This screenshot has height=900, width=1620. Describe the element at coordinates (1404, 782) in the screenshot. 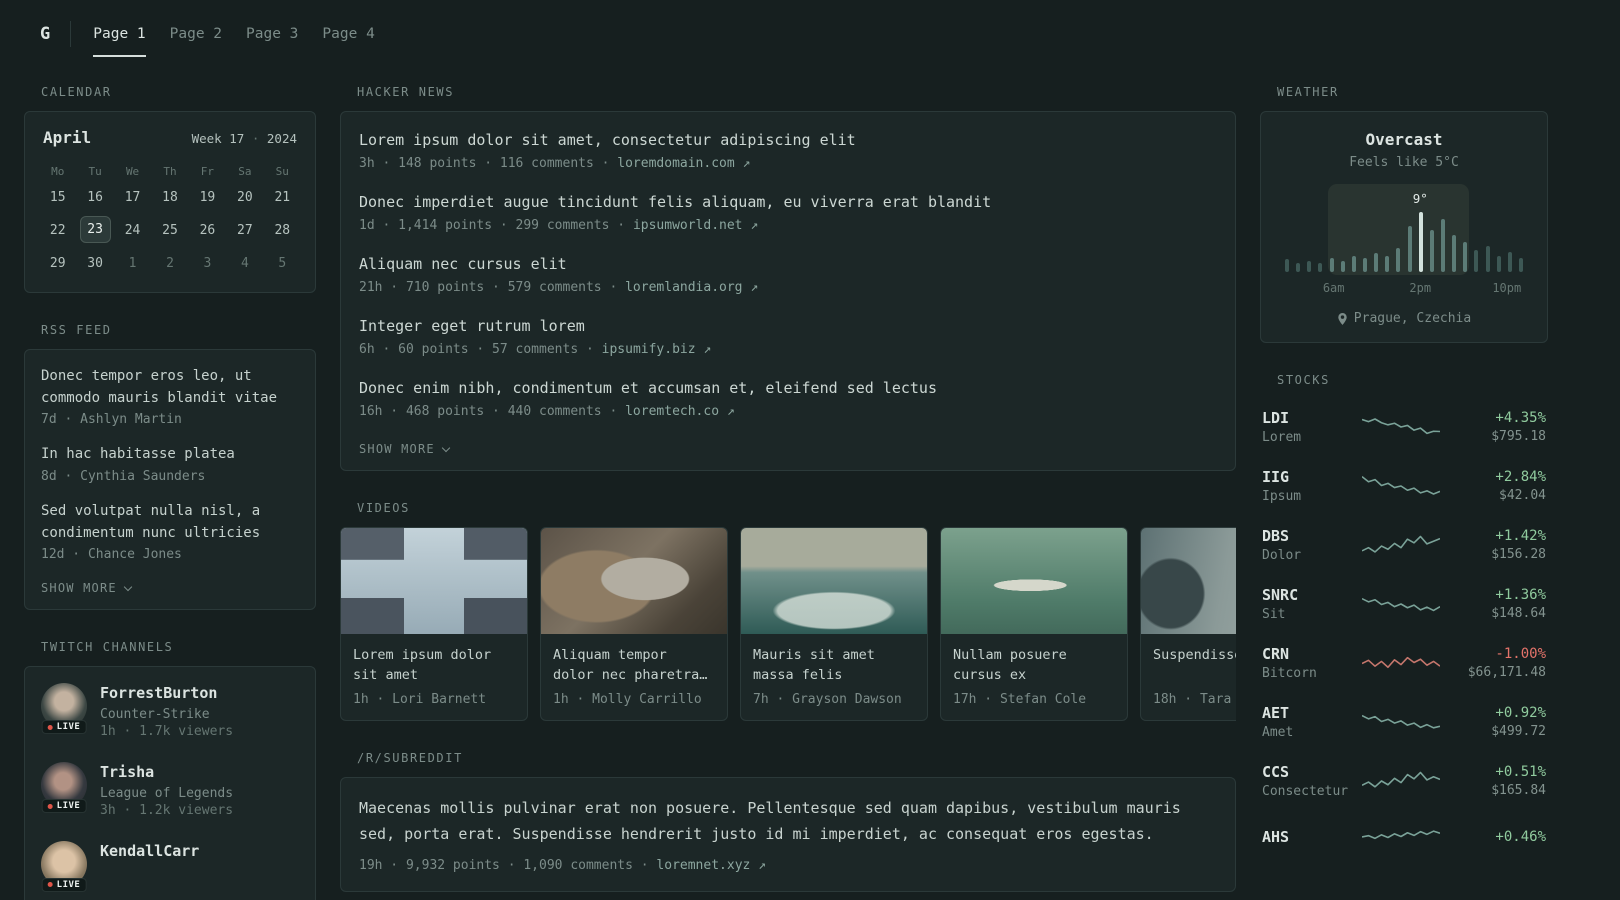

I see `stock-row: CCS Consectetur +0.51% $165.84` at that location.